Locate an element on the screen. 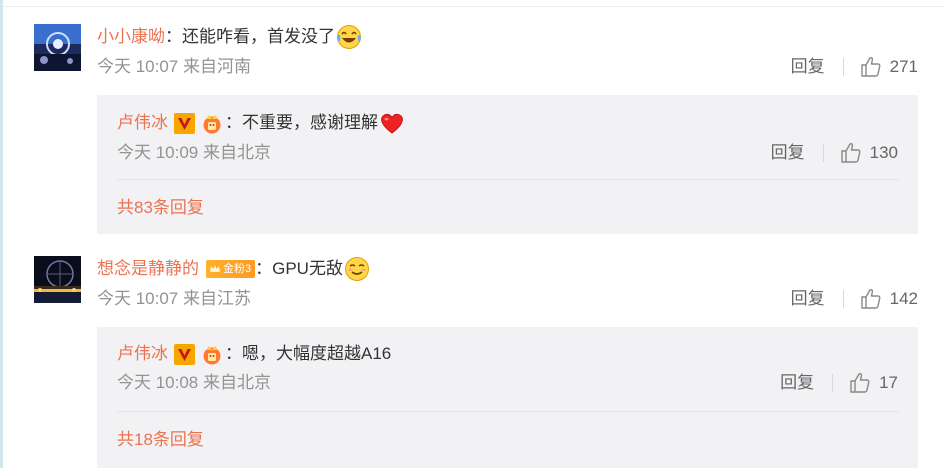 This screenshot has height=468, width=944. comment-line: 小小康呦 ： 还能咋看，首发没了 is located at coordinates (507, 37).